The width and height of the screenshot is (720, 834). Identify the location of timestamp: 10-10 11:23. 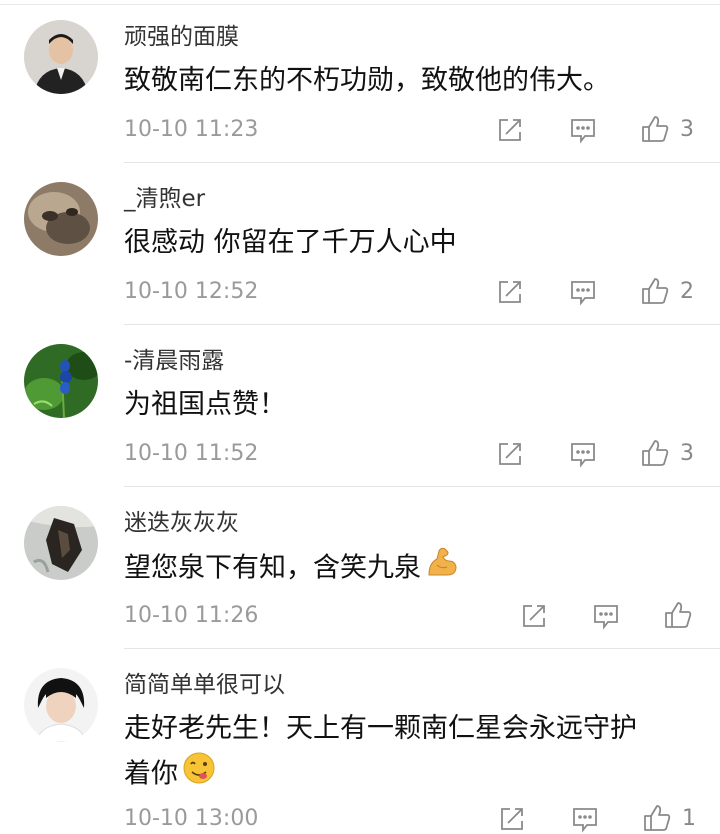
(191, 129).